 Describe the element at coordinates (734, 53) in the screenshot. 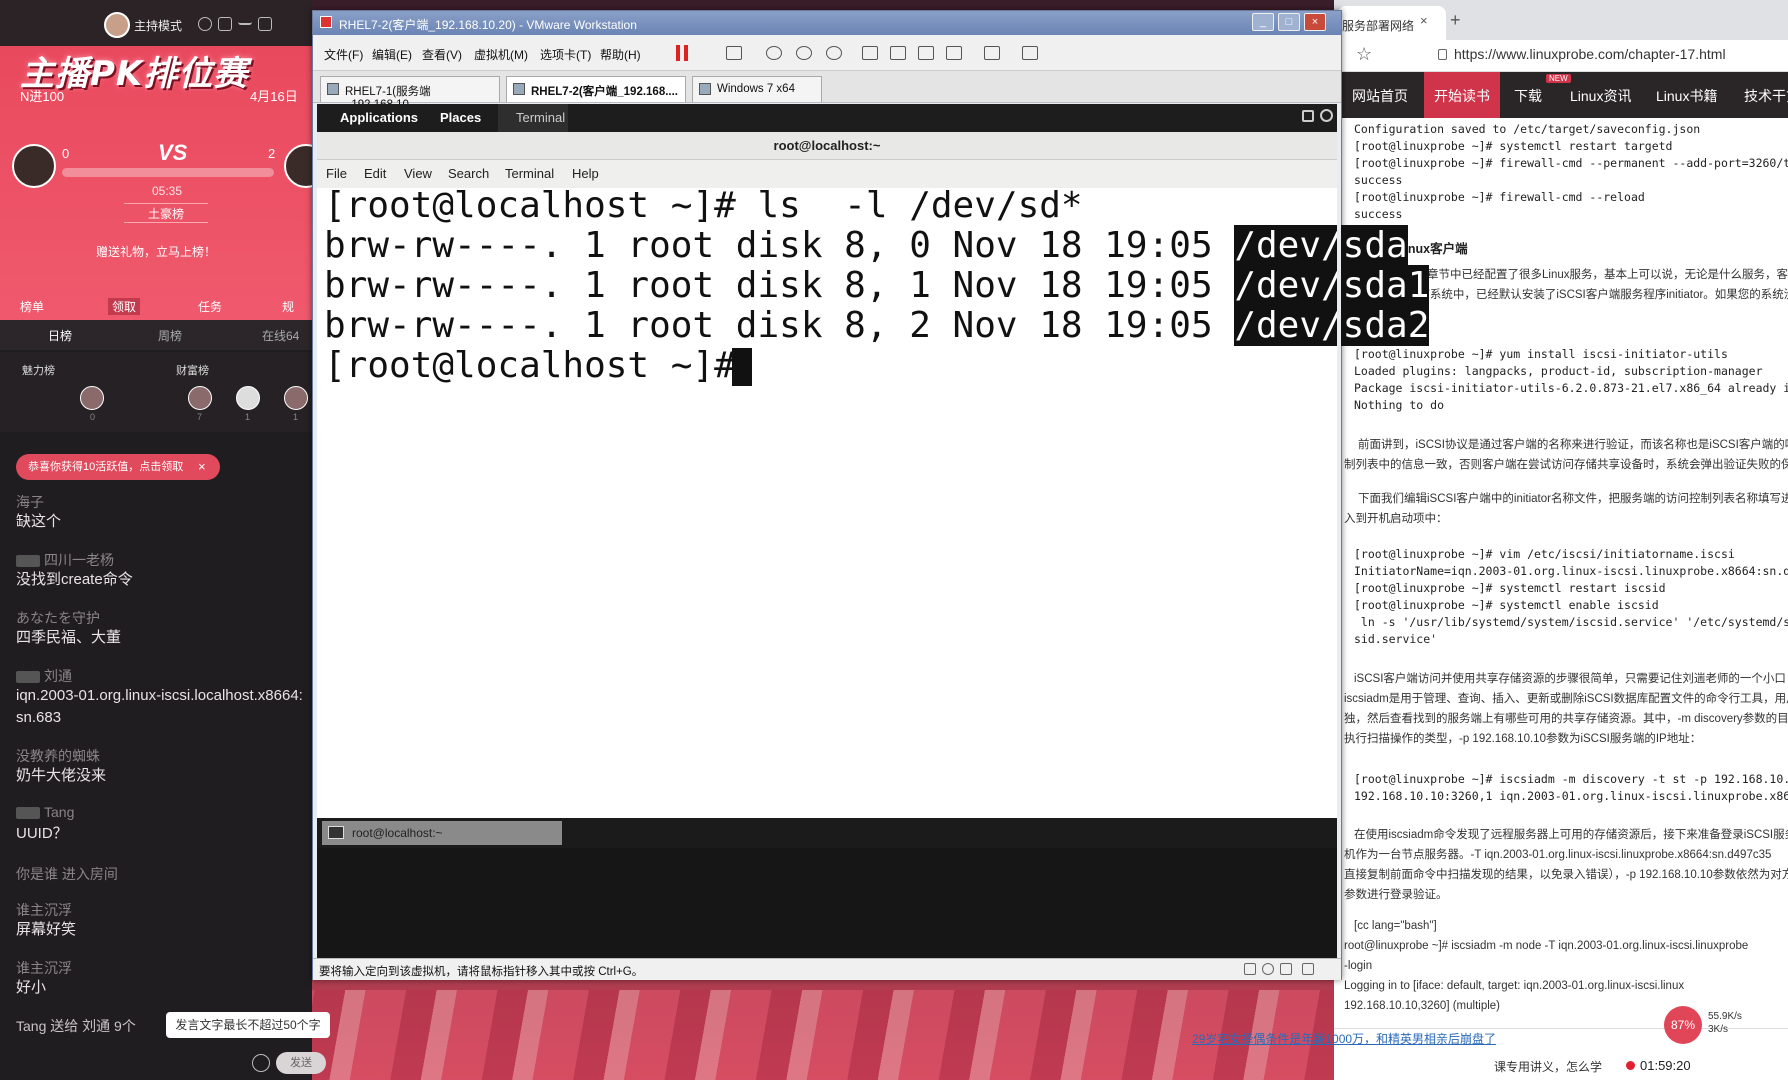

I see `send-ctrl-alt-del-icon` at that location.